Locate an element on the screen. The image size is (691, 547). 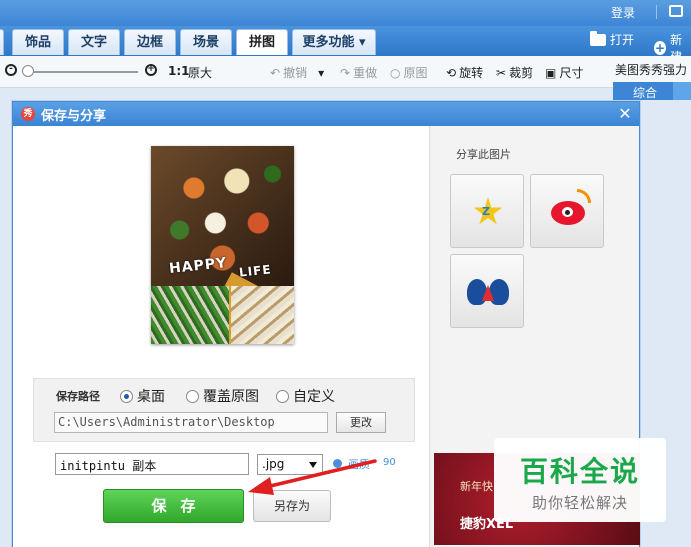
redo-button: ↷ 重做 is located at coordinates (358, 72).